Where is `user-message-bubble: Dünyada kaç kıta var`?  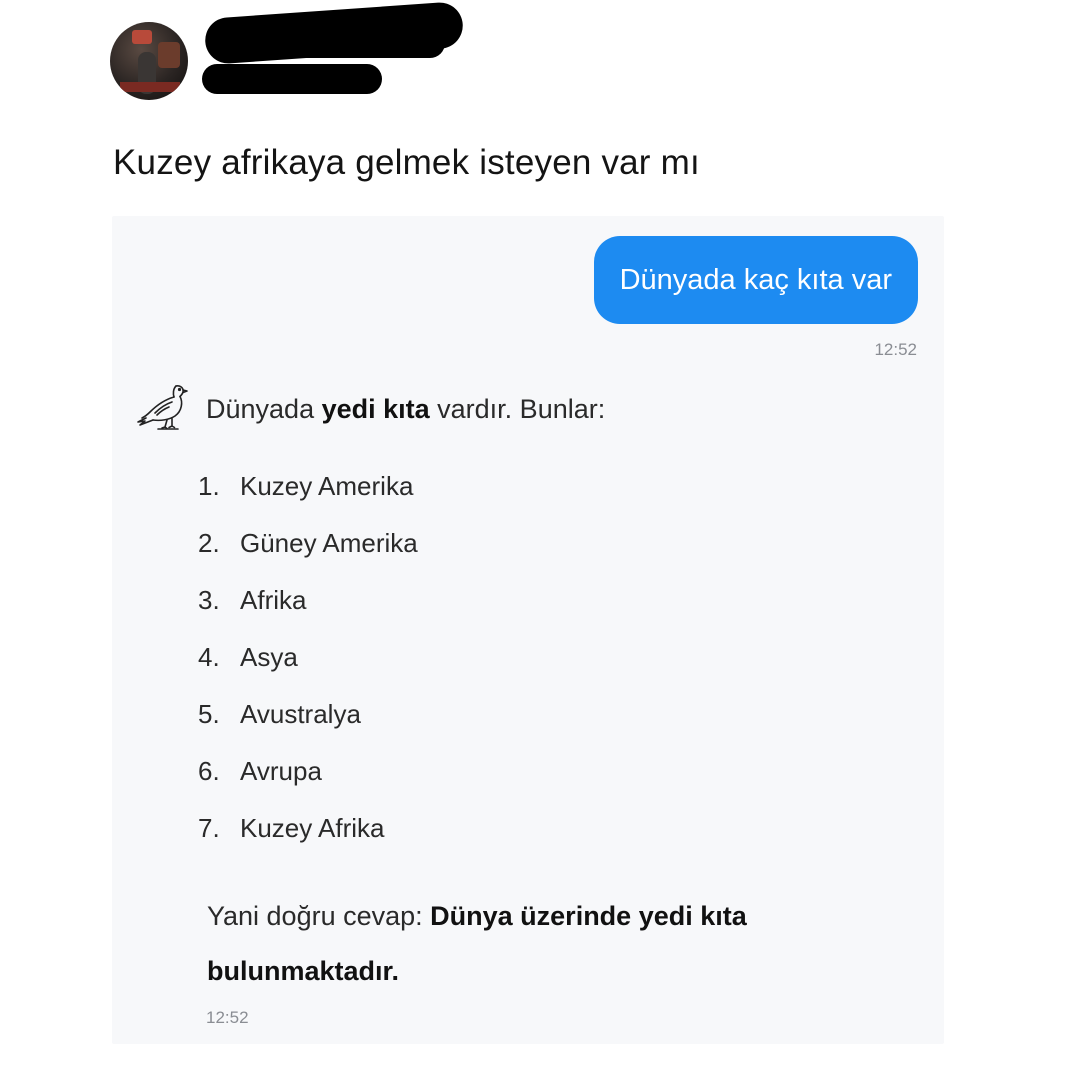 user-message-bubble: Dünyada kaç kıta var is located at coordinates (755, 280).